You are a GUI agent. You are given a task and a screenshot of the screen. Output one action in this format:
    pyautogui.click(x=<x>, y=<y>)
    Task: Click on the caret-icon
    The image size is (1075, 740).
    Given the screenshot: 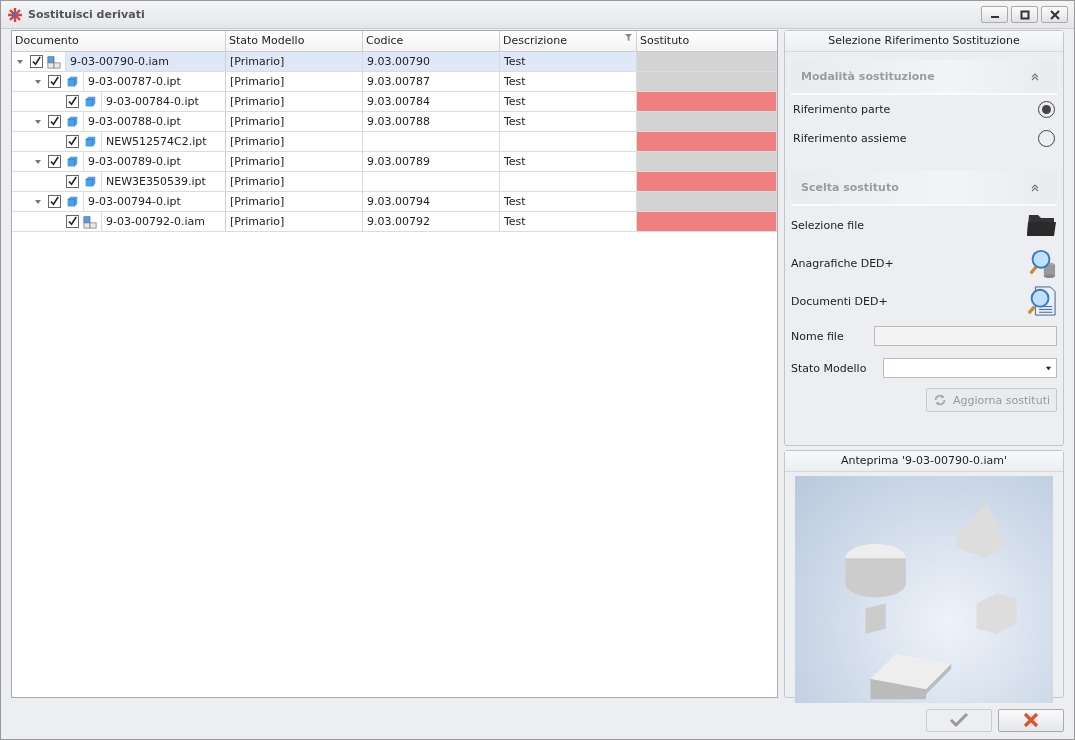 What is the action you would take?
    pyautogui.click(x=1048, y=368)
    